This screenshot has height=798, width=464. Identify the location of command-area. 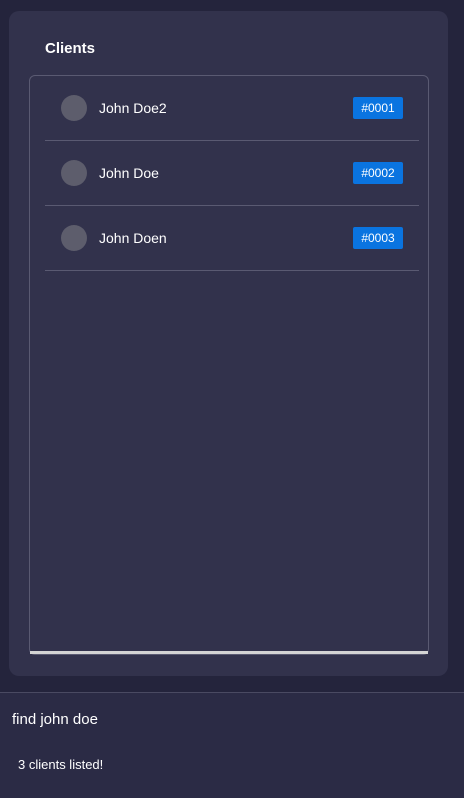
(232, 745).